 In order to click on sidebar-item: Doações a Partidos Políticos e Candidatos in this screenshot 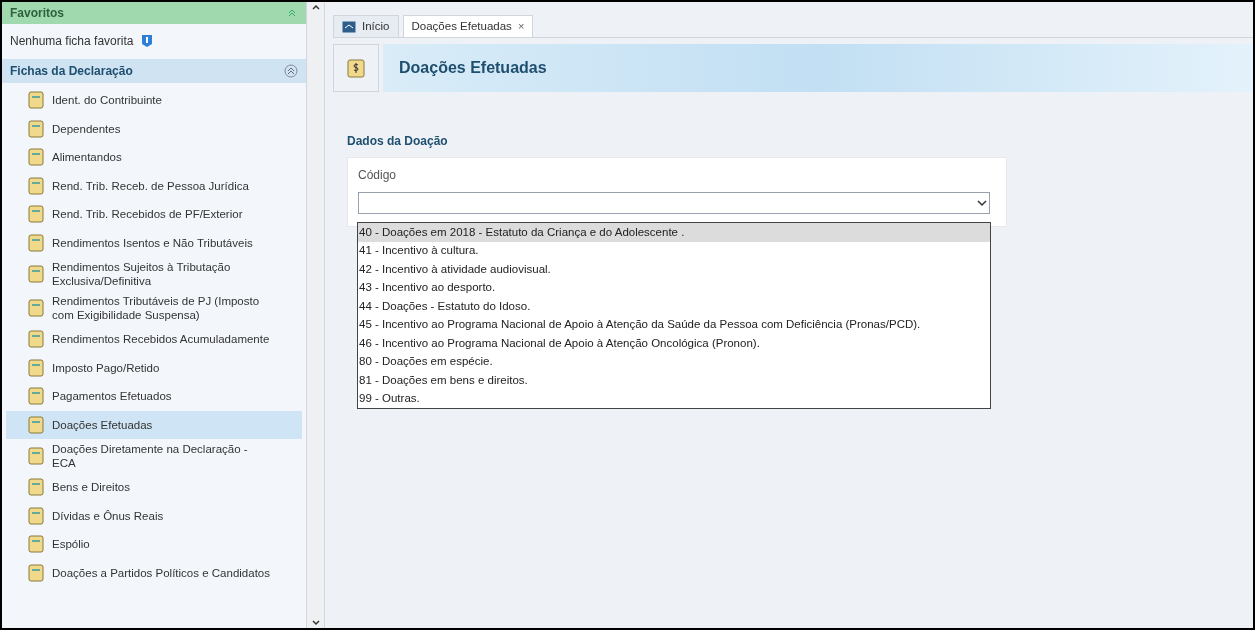, I will do `click(154, 572)`.